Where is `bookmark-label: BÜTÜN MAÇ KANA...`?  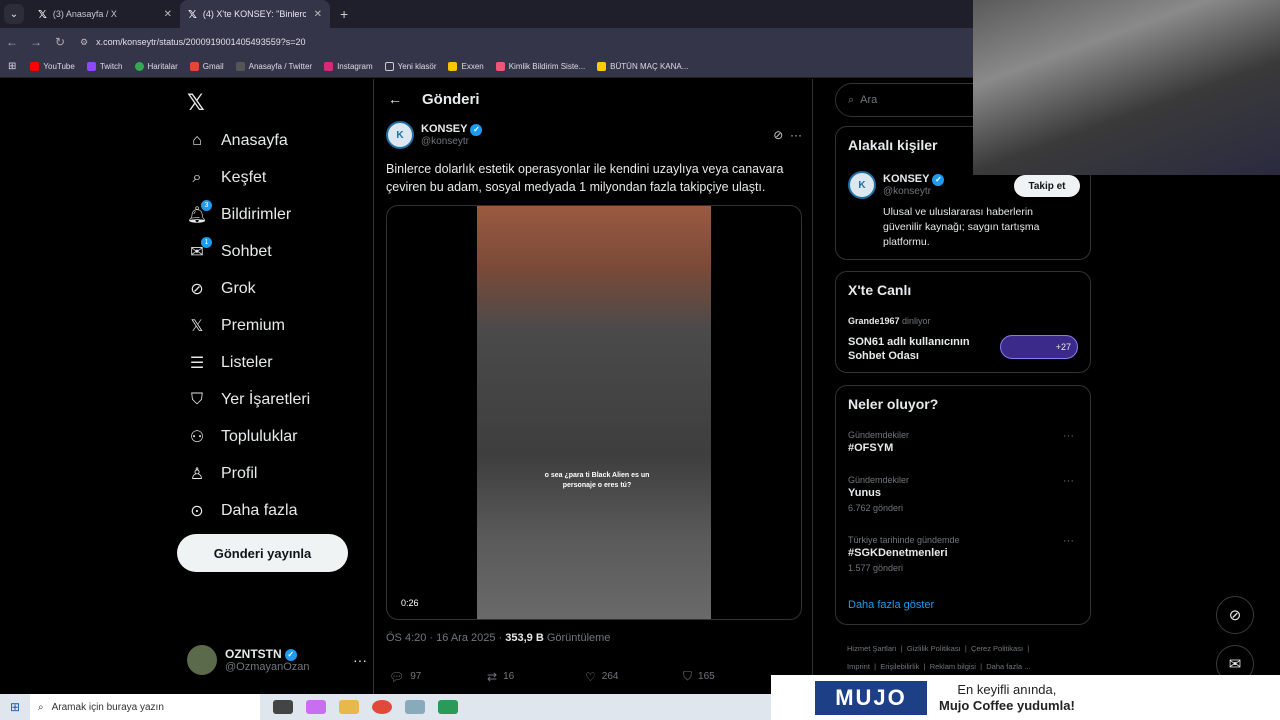
bookmark-label: BÜTÜN MAÇ KANA... is located at coordinates (649, 66).